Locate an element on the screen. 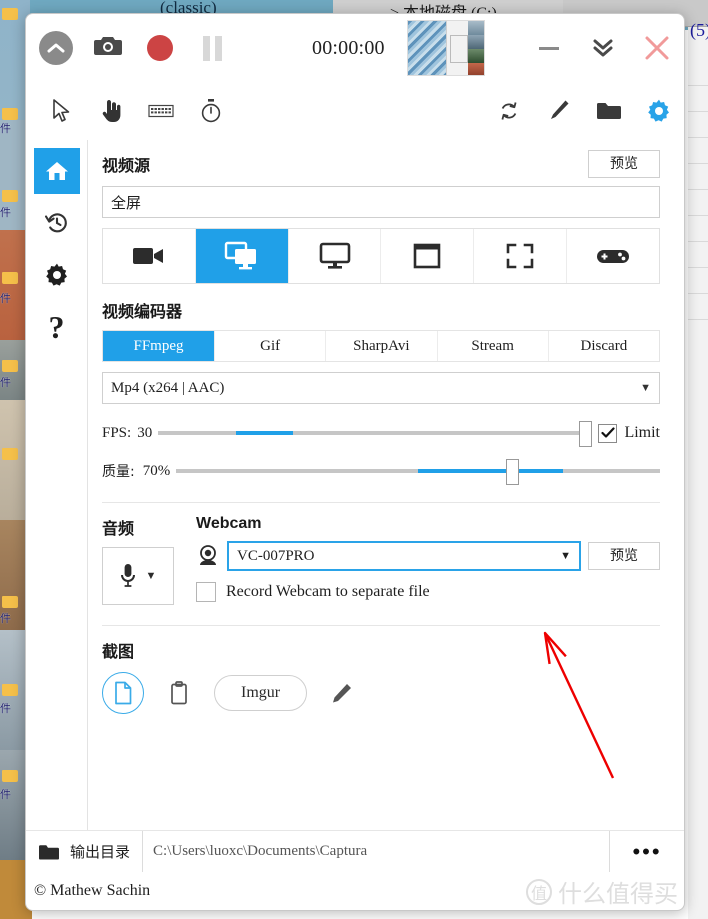 The image size is (708, 919). fps-value: 30 is located at coordinates (145, 432).